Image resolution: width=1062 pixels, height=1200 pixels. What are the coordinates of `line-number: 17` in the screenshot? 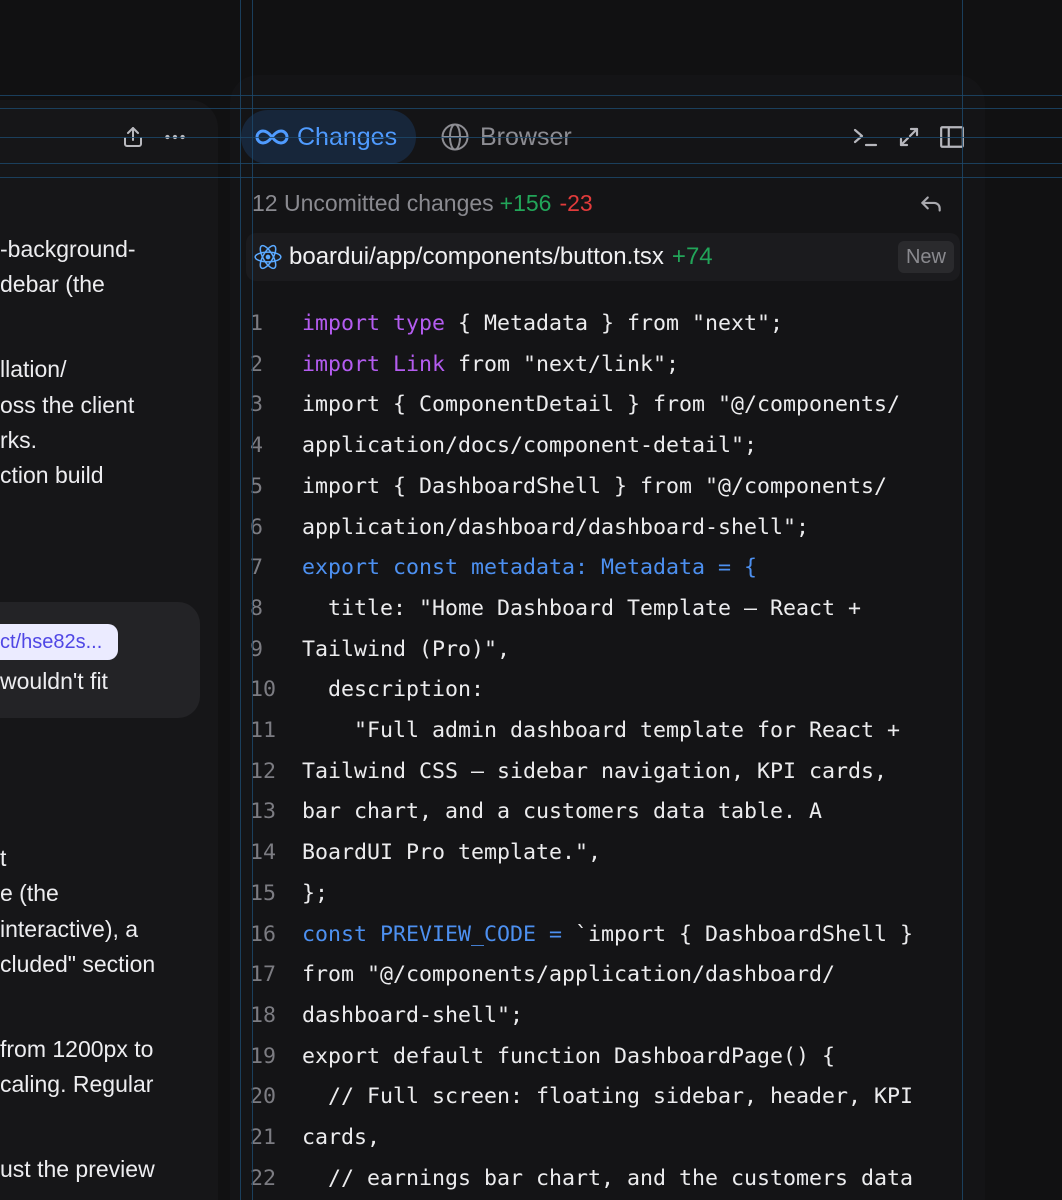 It's located at (263, 975).